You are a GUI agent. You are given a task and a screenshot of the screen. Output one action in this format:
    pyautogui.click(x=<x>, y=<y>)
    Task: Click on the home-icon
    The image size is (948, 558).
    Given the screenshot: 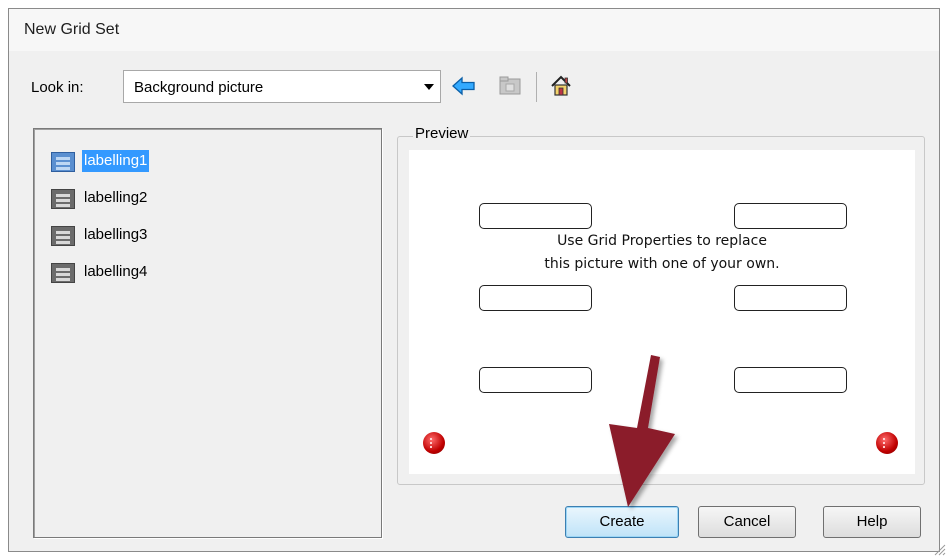 What is the action you would take?
    pyautogui.click(x=561, y=86)
    